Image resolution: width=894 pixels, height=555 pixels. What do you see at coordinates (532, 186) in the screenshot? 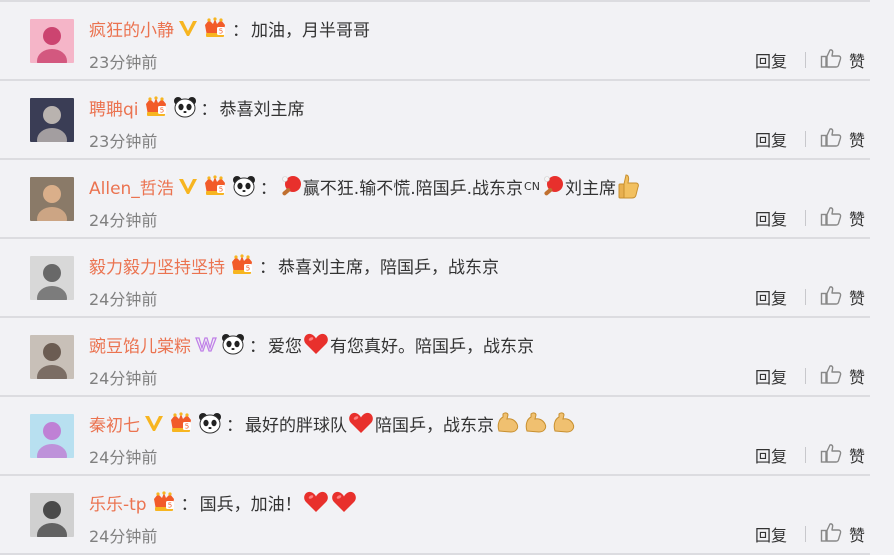
I see `comment-text: CN` at bounding box center [532, 186].